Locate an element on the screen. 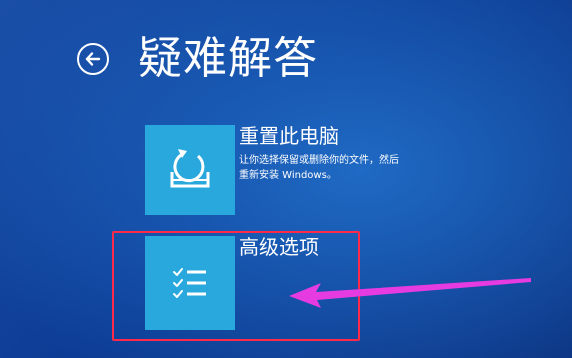  reset-pc-icon is located at coordinates (190, 168).